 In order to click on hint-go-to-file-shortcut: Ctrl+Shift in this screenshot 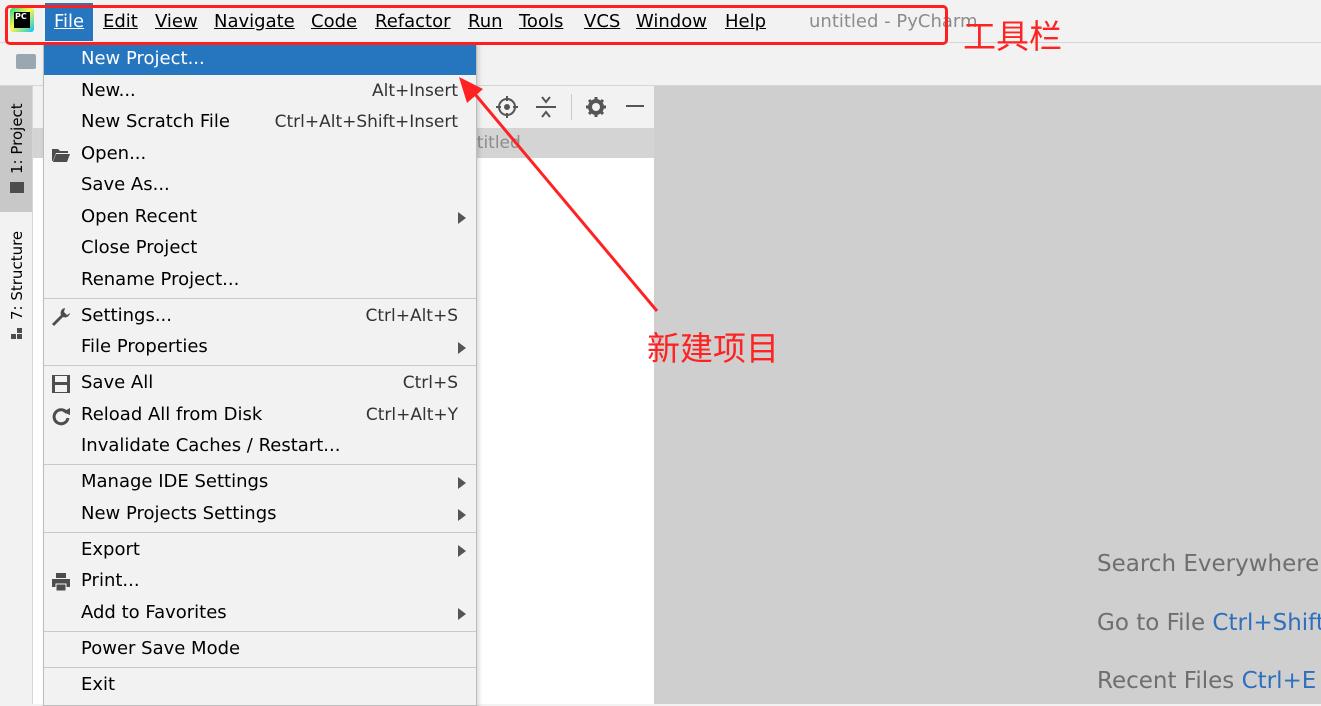, I will do `click(1266, 623)`.